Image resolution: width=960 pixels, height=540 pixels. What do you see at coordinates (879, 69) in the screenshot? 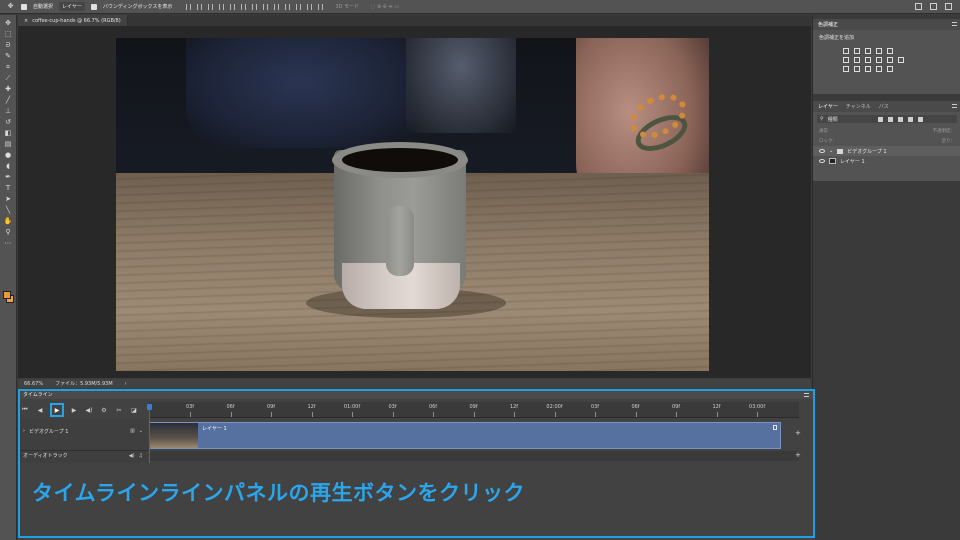
I see `selective-color-icon` at bounding box center [879, 69].